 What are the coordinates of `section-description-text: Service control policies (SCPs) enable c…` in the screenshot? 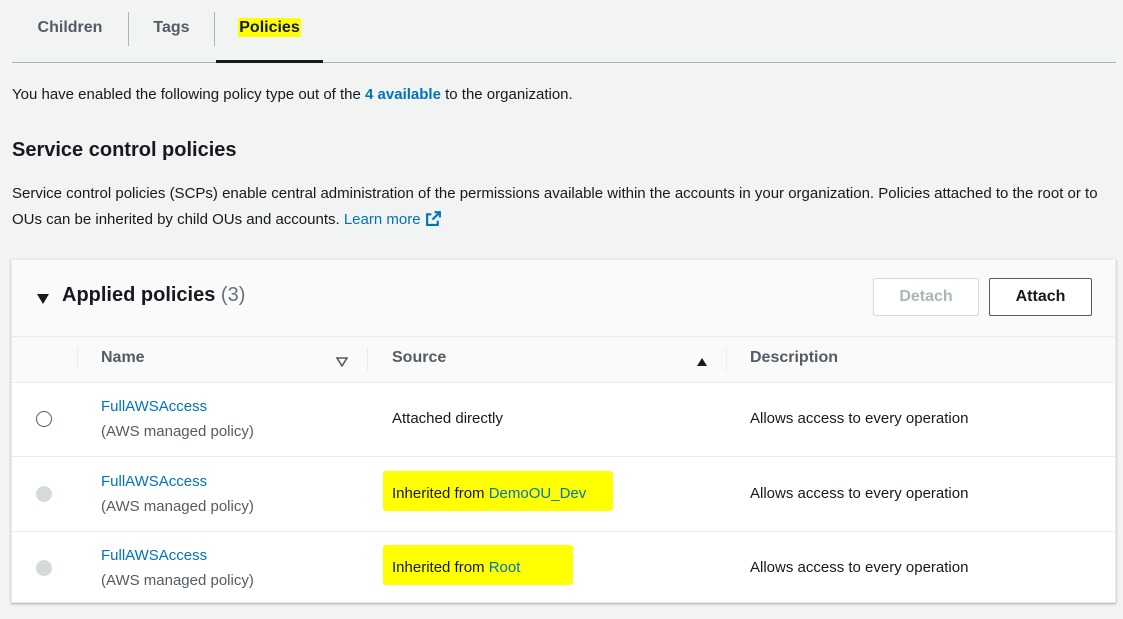 It's located at (555, 206).